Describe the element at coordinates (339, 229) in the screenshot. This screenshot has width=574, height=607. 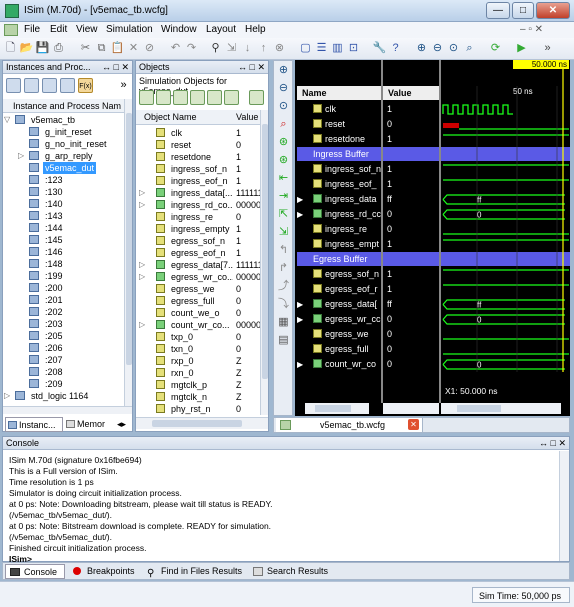
I see `wave-signal-name: ingress_re` at that location.